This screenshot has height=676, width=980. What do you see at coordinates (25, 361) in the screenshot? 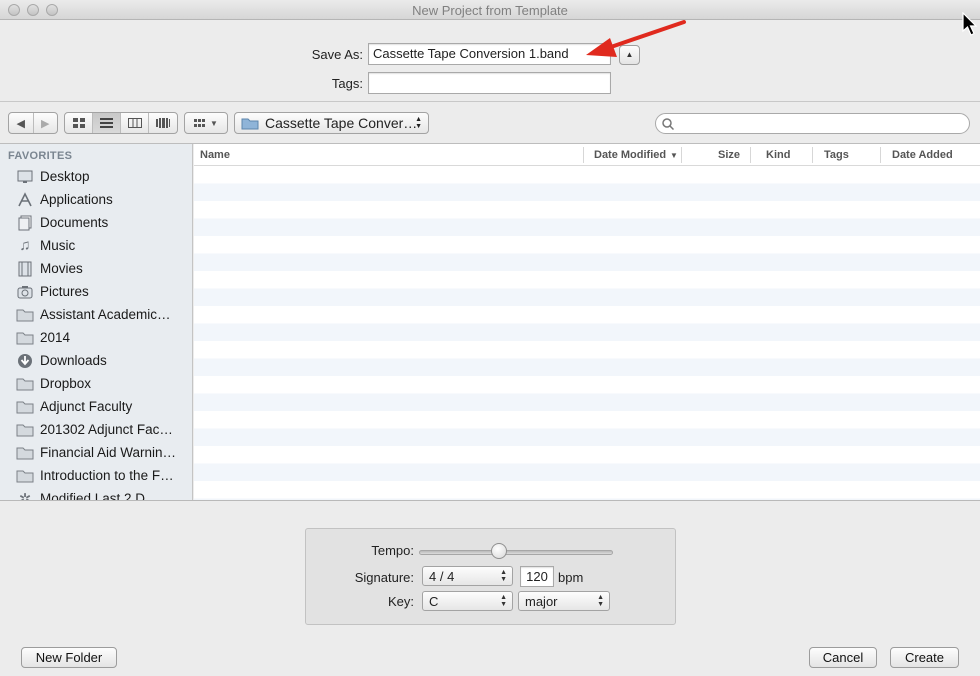
I see `download-icon` at bounding box center [25, 361].